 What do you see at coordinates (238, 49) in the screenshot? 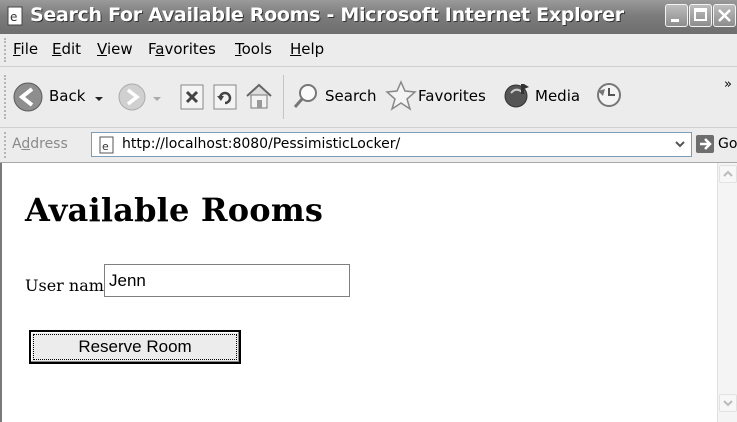
I see `menu-tools-accel: T` at bounding box center [238, 49].